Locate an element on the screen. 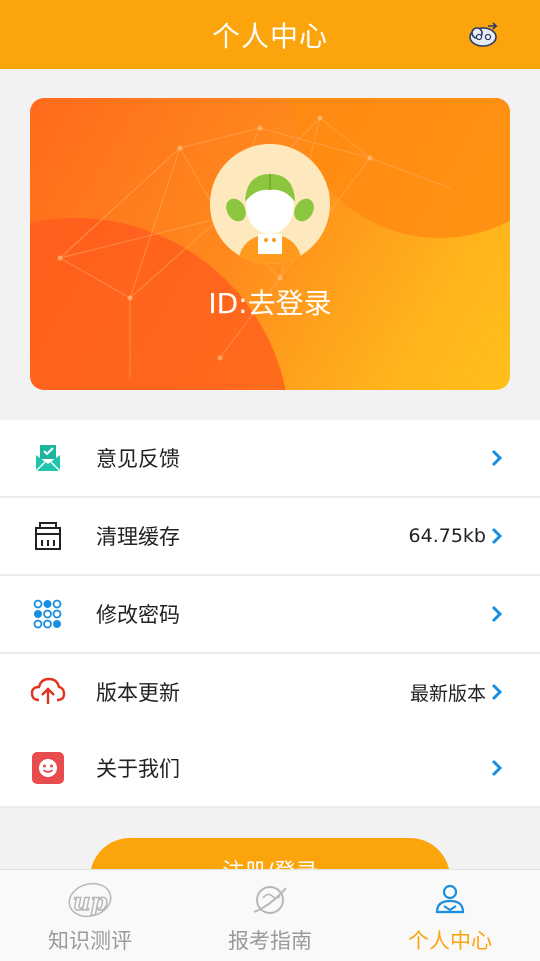  menu-item-about-us: 关于我们 is located at coordinates (270, 769).